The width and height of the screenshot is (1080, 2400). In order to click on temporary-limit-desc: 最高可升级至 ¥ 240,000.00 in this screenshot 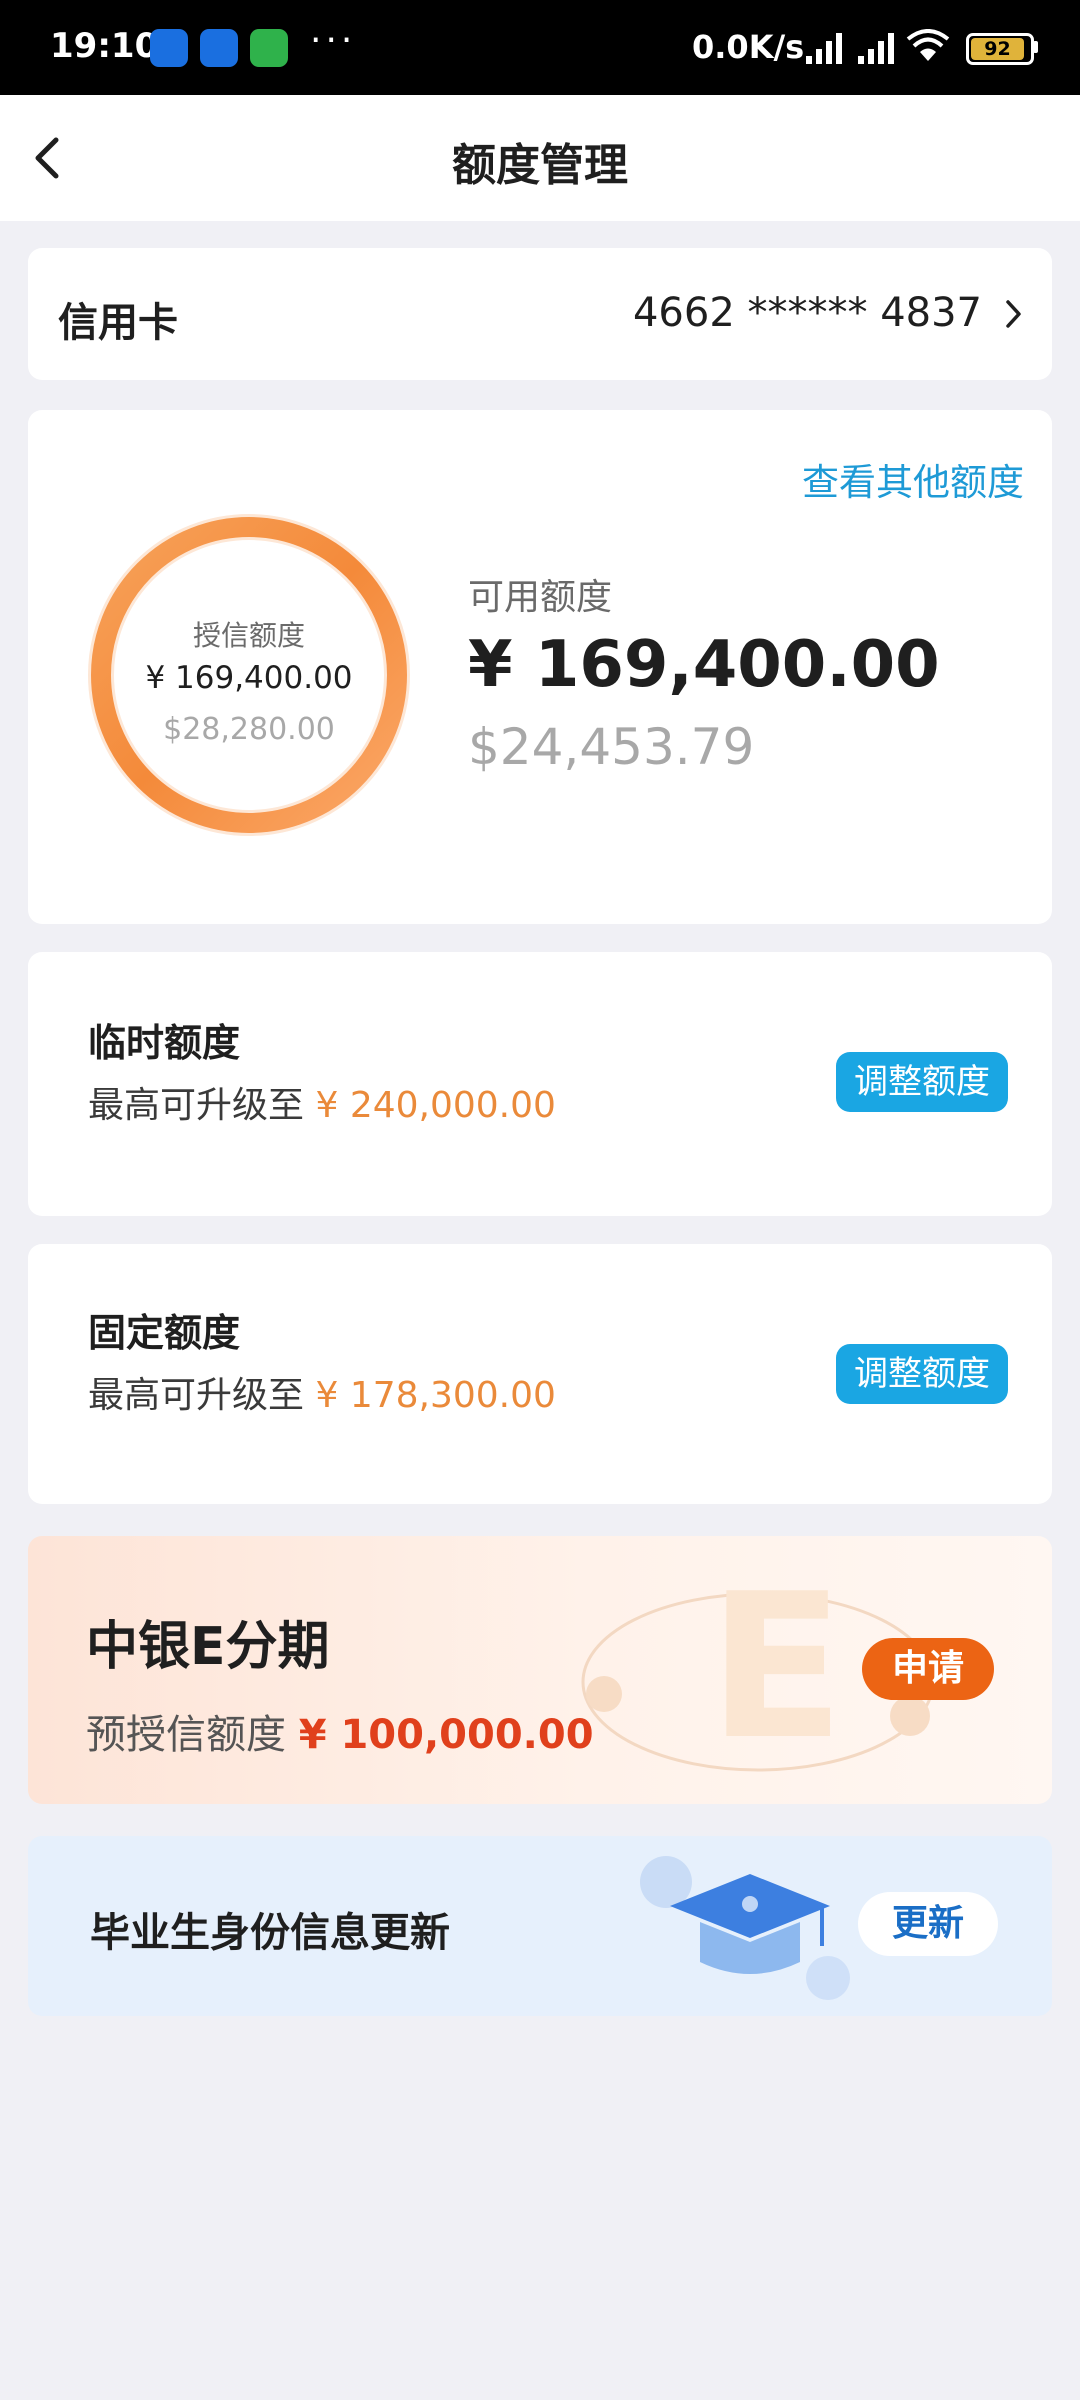, I will do `click(322, 1102)`.